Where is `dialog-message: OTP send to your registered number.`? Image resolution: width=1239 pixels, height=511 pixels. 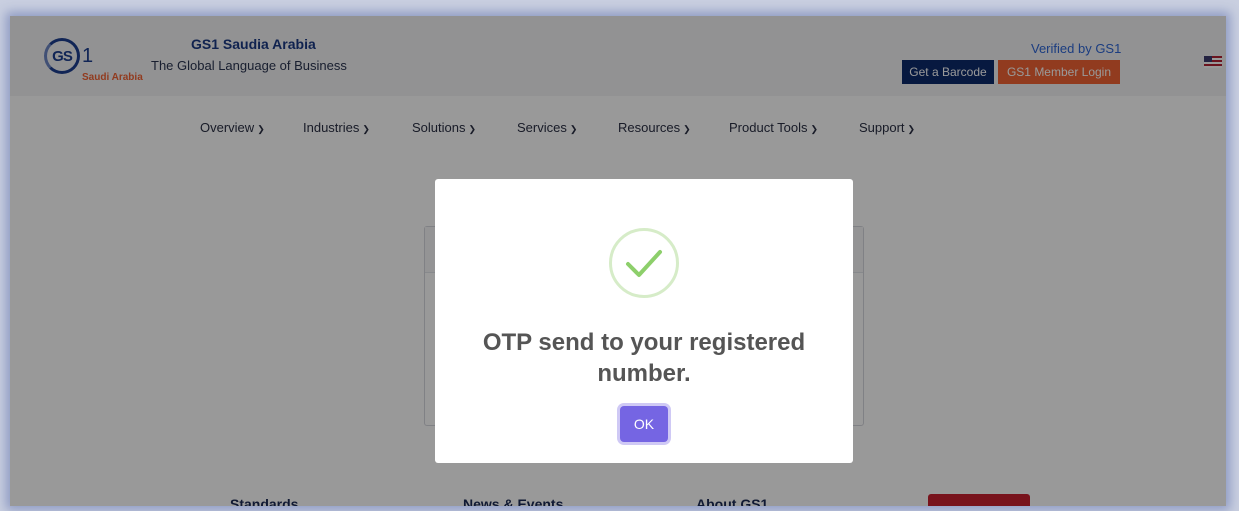 dialog-message: OTP send to your registered number. is located at coordinates (644, 358).